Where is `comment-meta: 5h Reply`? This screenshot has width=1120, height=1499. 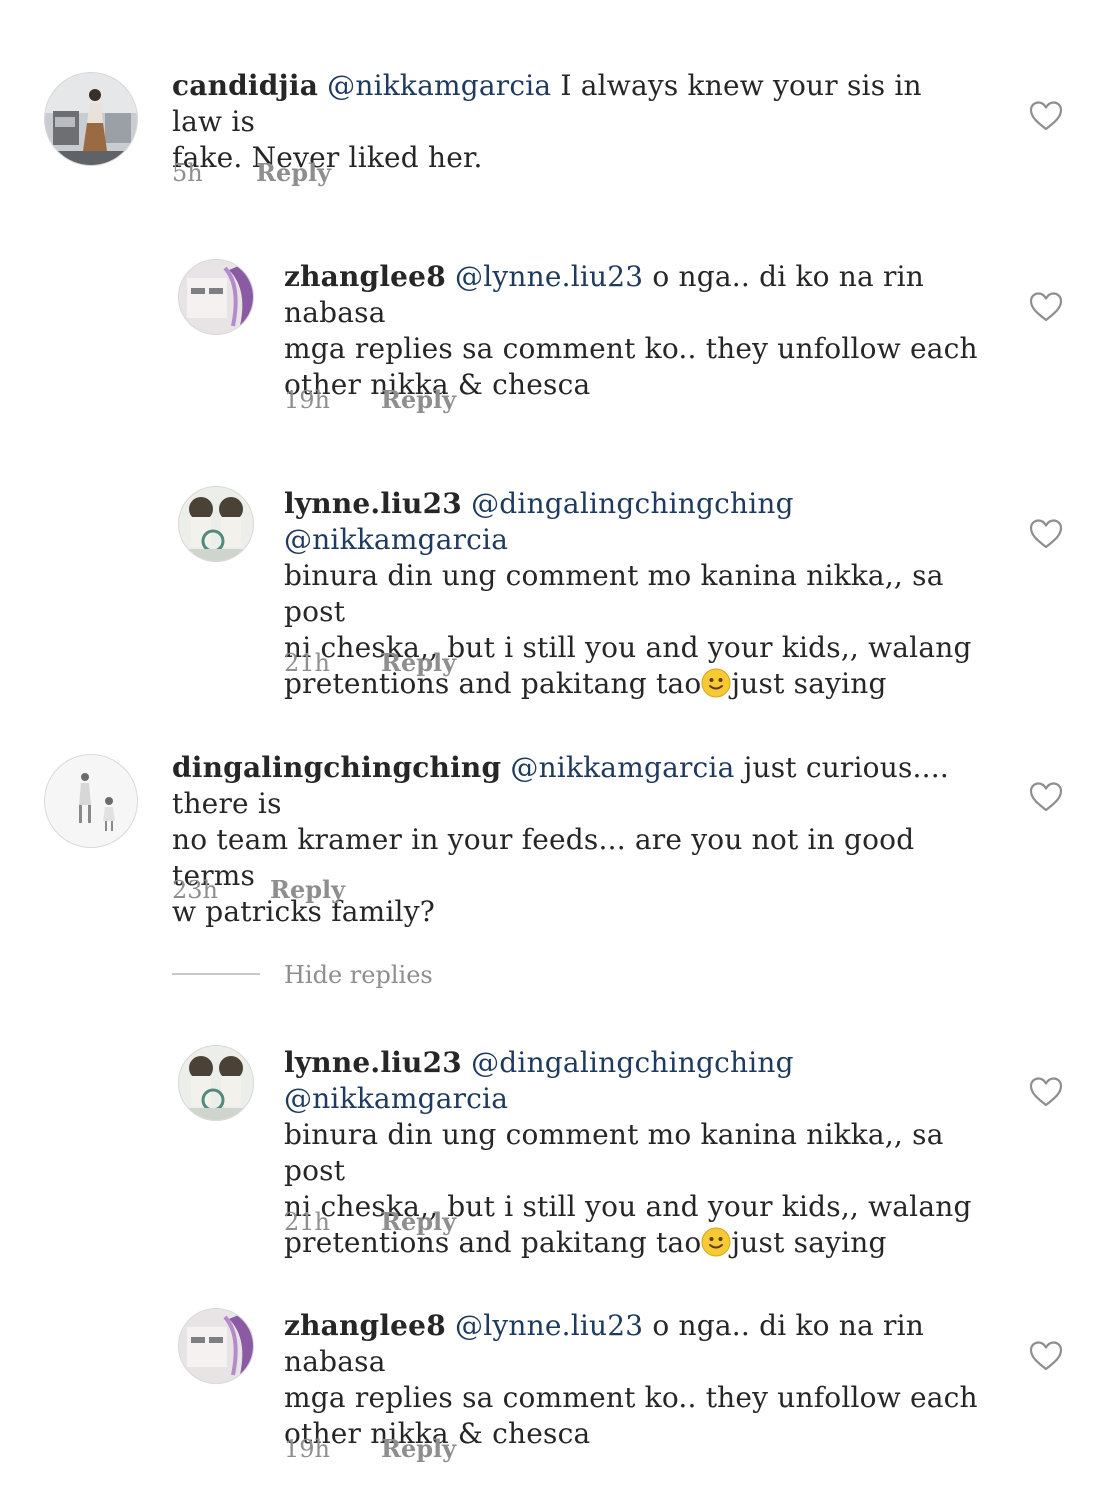 comment-meta: 5h Reply is located at coordinates (322, 173).